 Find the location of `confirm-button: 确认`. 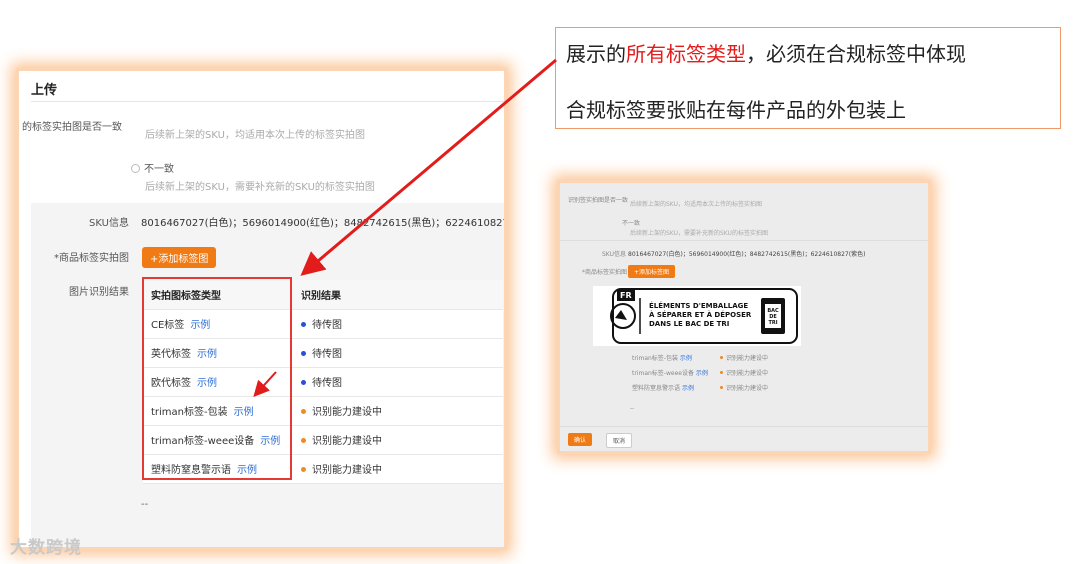

confirm-button: 确认 is located at coordinates (580, 439).